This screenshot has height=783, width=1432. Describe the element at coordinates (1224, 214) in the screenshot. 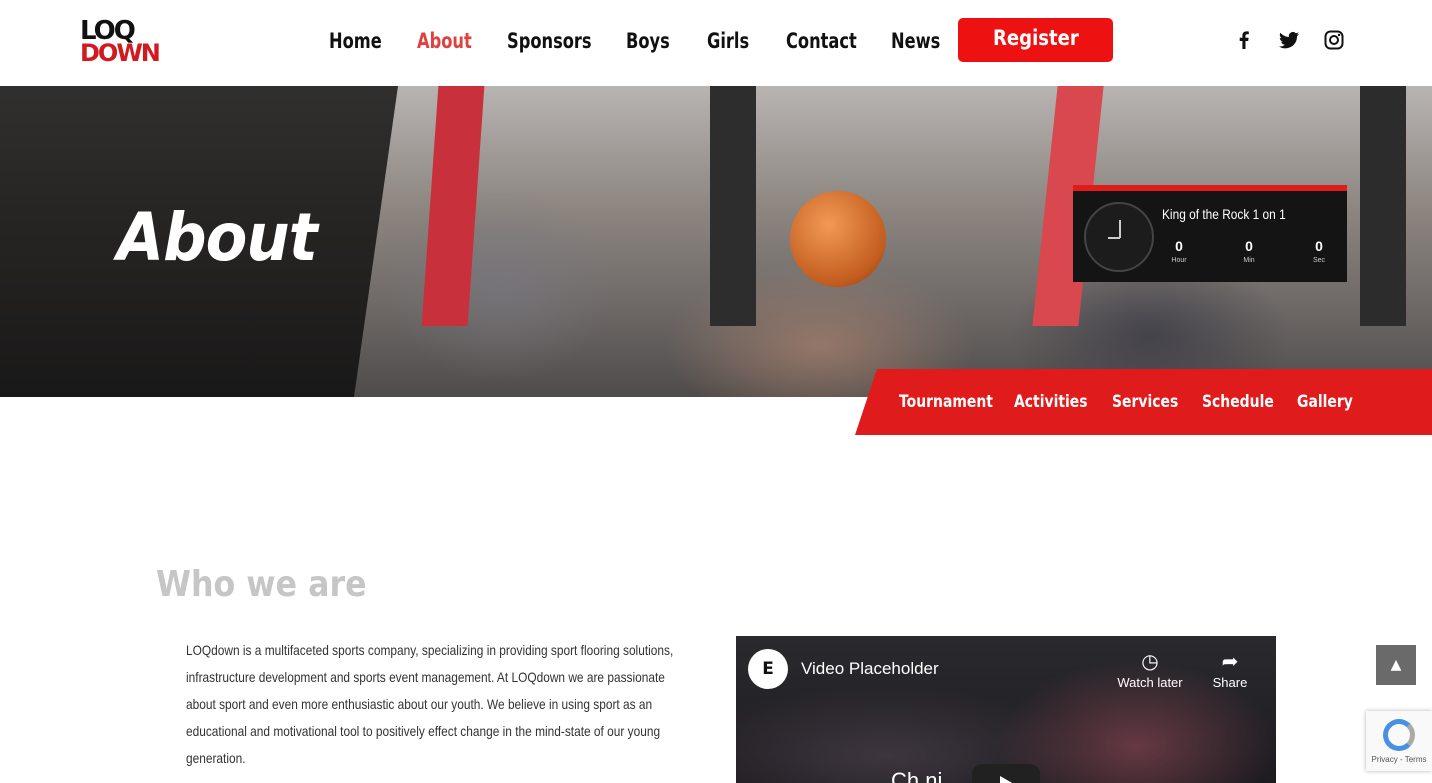

I see `countdown-title: King of the Rock 1 on 1` at that location.